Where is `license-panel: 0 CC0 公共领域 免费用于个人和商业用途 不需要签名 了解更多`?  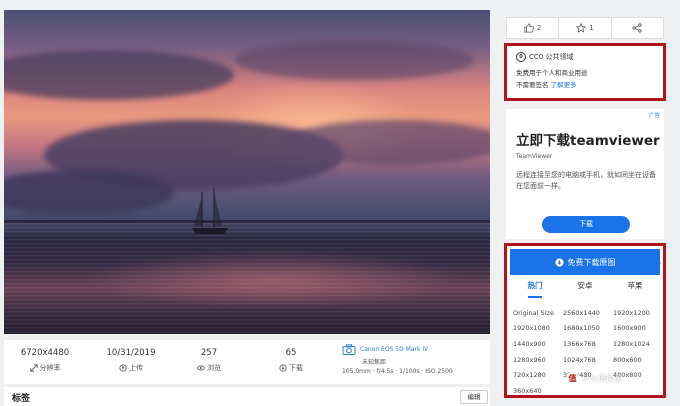 license-panel: 0 CC0 公共领域 免费用于个人和商业用途 不需要签名 了解更多 is located at coordinates (585, 72).